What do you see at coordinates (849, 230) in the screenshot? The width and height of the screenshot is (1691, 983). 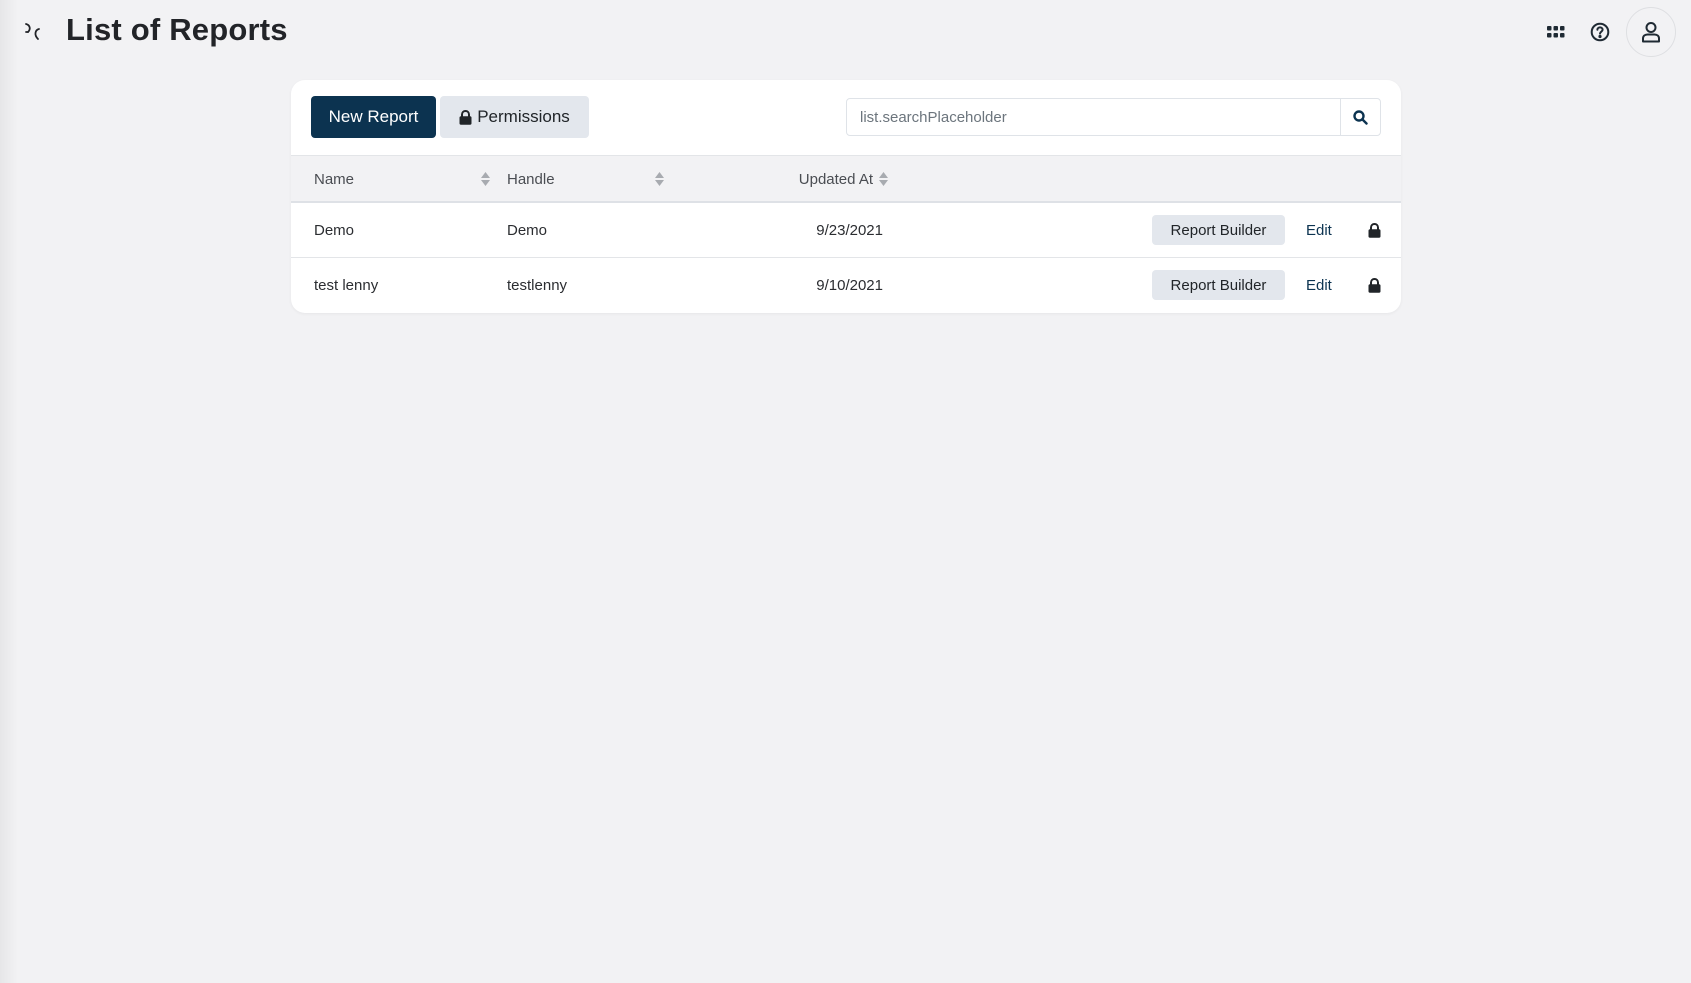 I see `cell-updated-at: 9/23/2021` at bounding box center [849, 230].